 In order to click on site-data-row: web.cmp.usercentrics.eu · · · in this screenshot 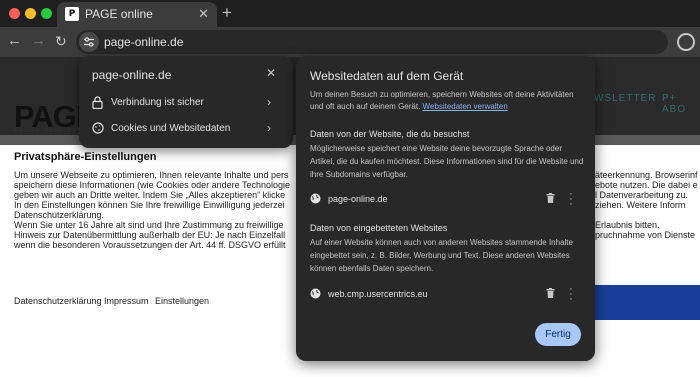, I will do `click(445, 294)`.